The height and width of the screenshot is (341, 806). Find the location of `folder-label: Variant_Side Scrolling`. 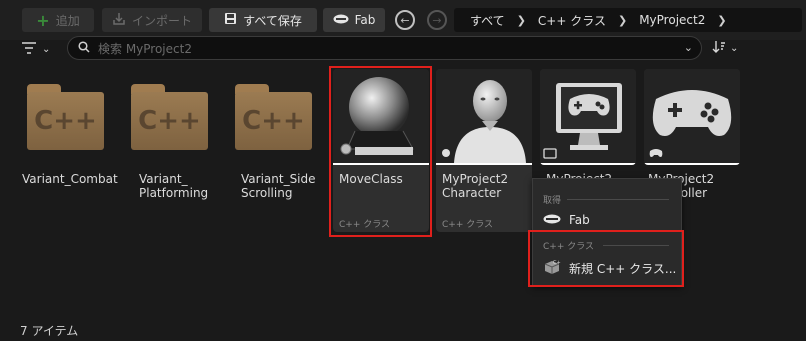

folder-label: Variant_Side Scrolling is located at coordinates (278, 186).